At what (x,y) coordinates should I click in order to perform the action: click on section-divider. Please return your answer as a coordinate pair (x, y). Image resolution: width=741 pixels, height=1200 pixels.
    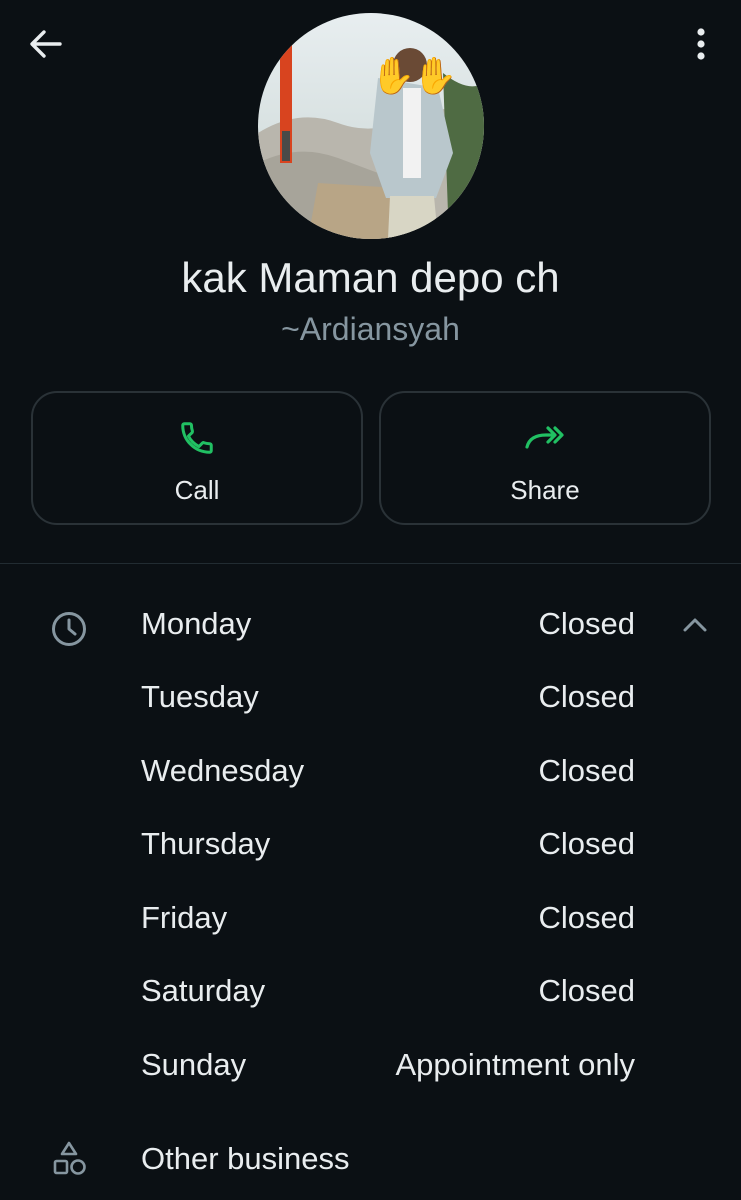
    Looking at the image, I should click on (370, 563).